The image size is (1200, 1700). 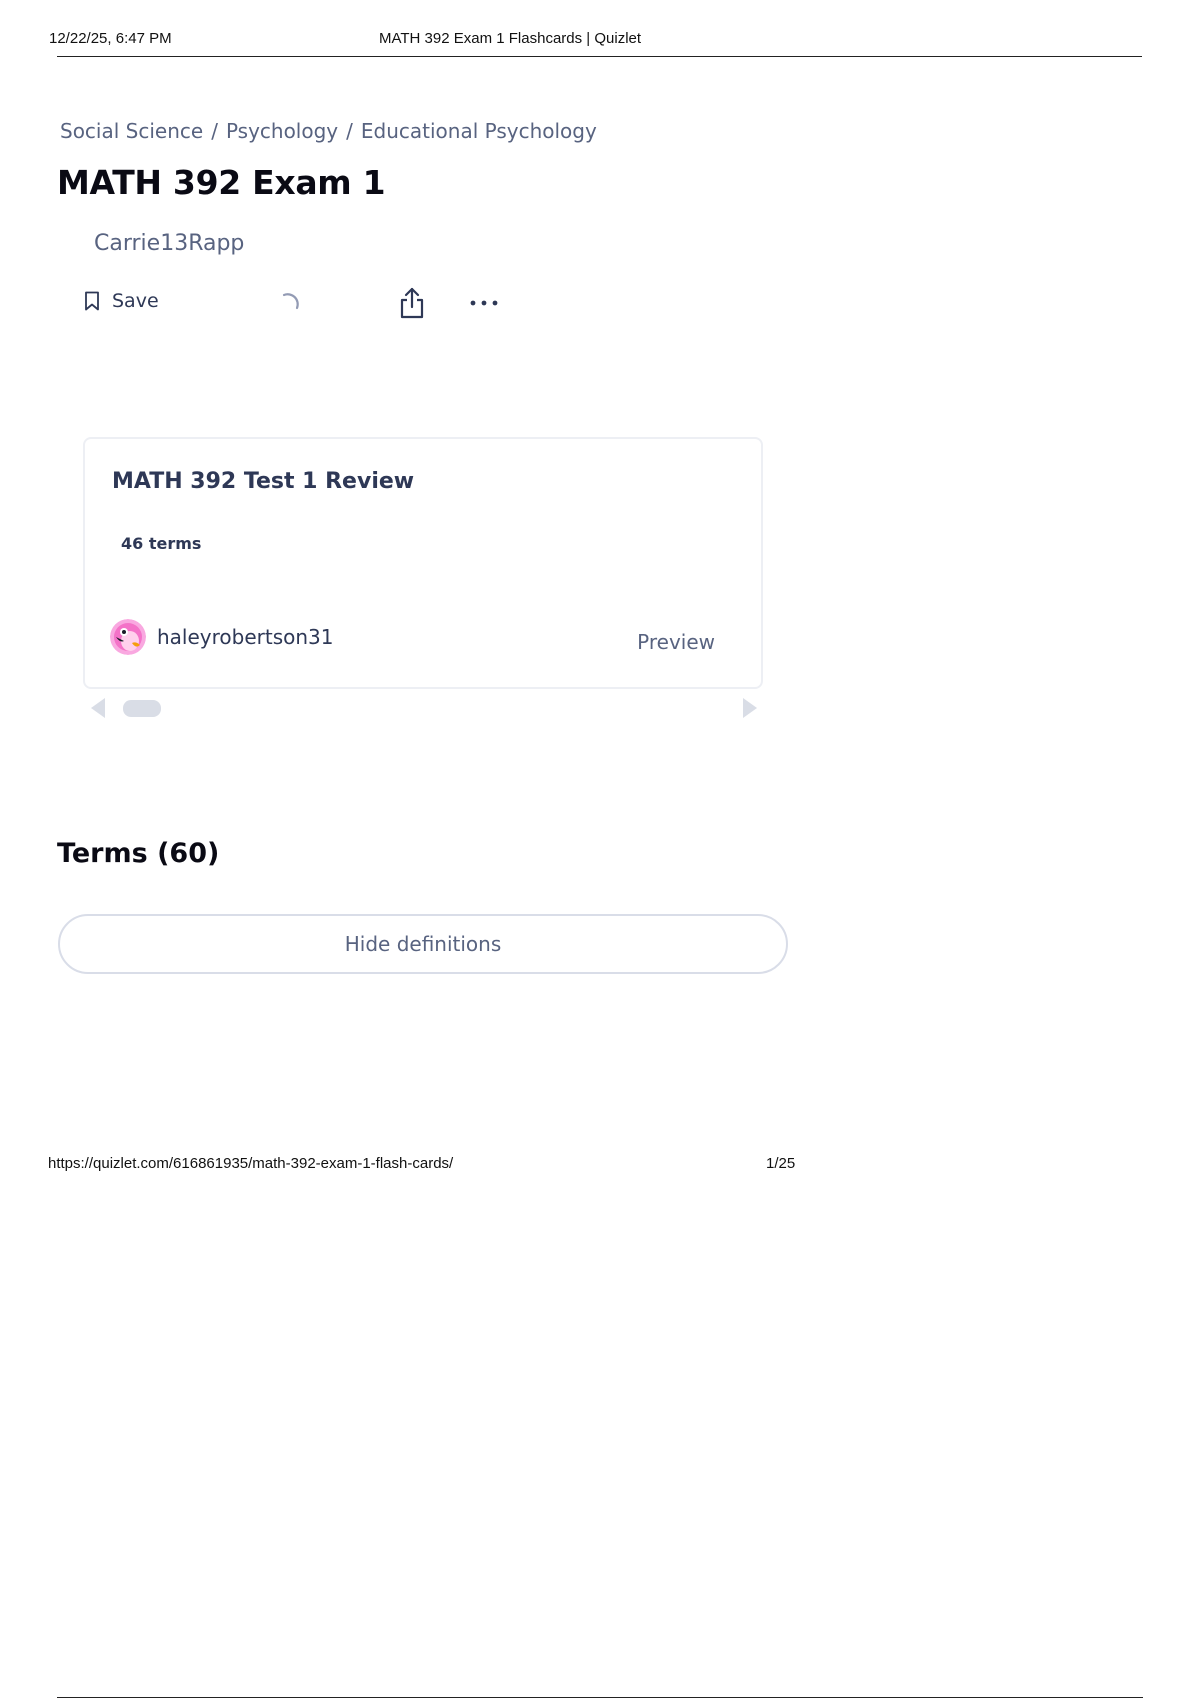 What do you see at coordinates (138, 853) in the screenshot?
I see `terms-heading: Terms (60)` at bounding box center [138, 853].